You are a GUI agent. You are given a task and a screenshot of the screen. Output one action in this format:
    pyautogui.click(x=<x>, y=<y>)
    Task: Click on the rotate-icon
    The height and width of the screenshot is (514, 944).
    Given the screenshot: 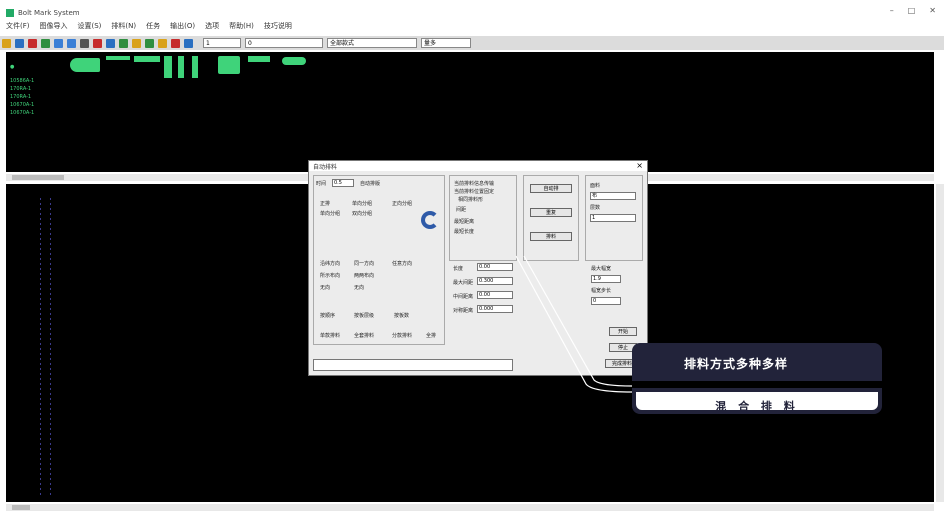 What is the action you would take?
    pyautogui.click(x=123, y=43)
    